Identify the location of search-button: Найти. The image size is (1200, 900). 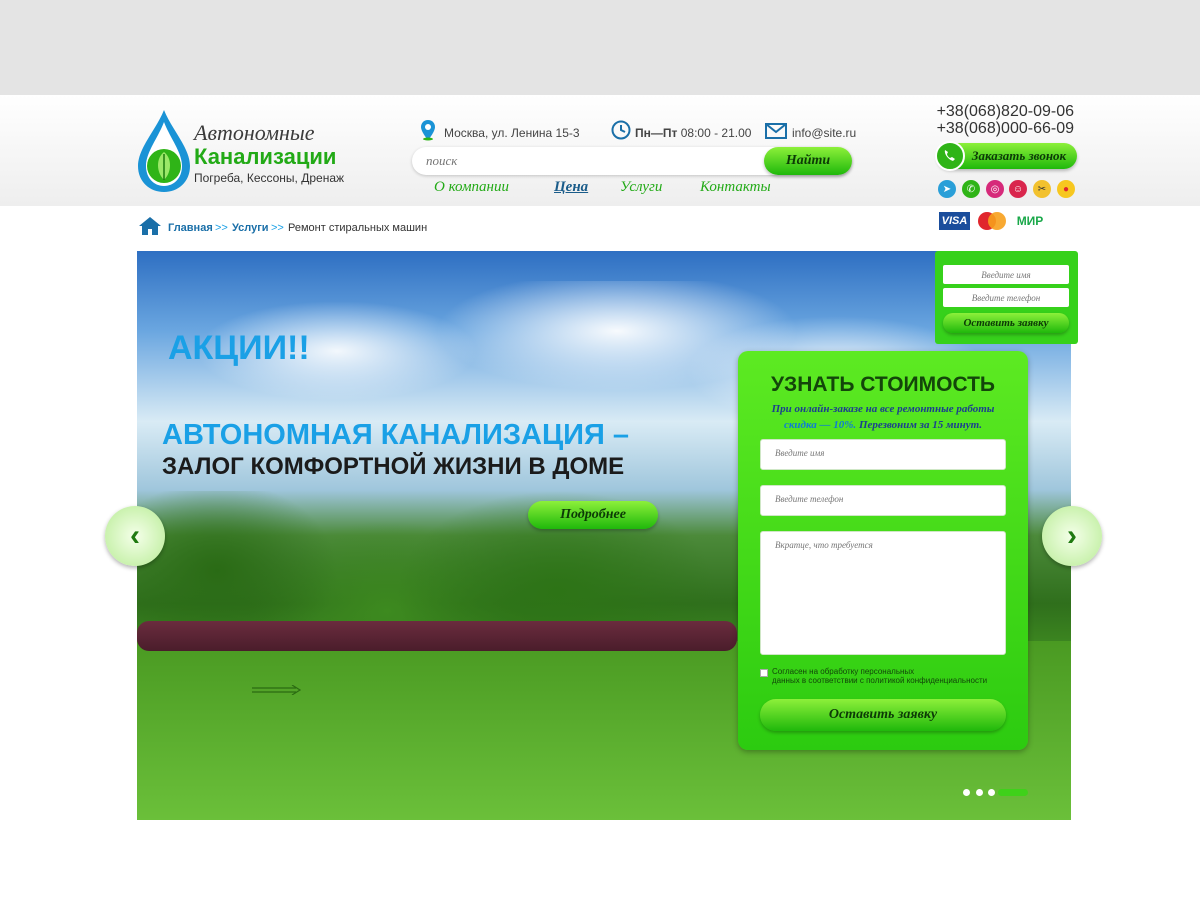
(808, 161).